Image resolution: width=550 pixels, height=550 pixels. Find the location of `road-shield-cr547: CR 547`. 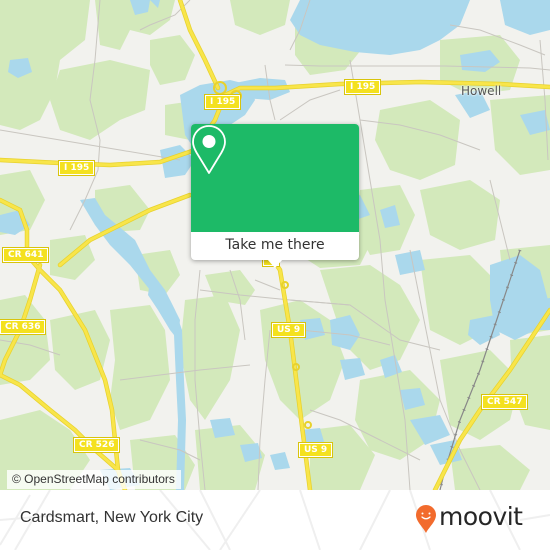

road-shield-cr547: CR 547 is located at coordinates (504, 402).